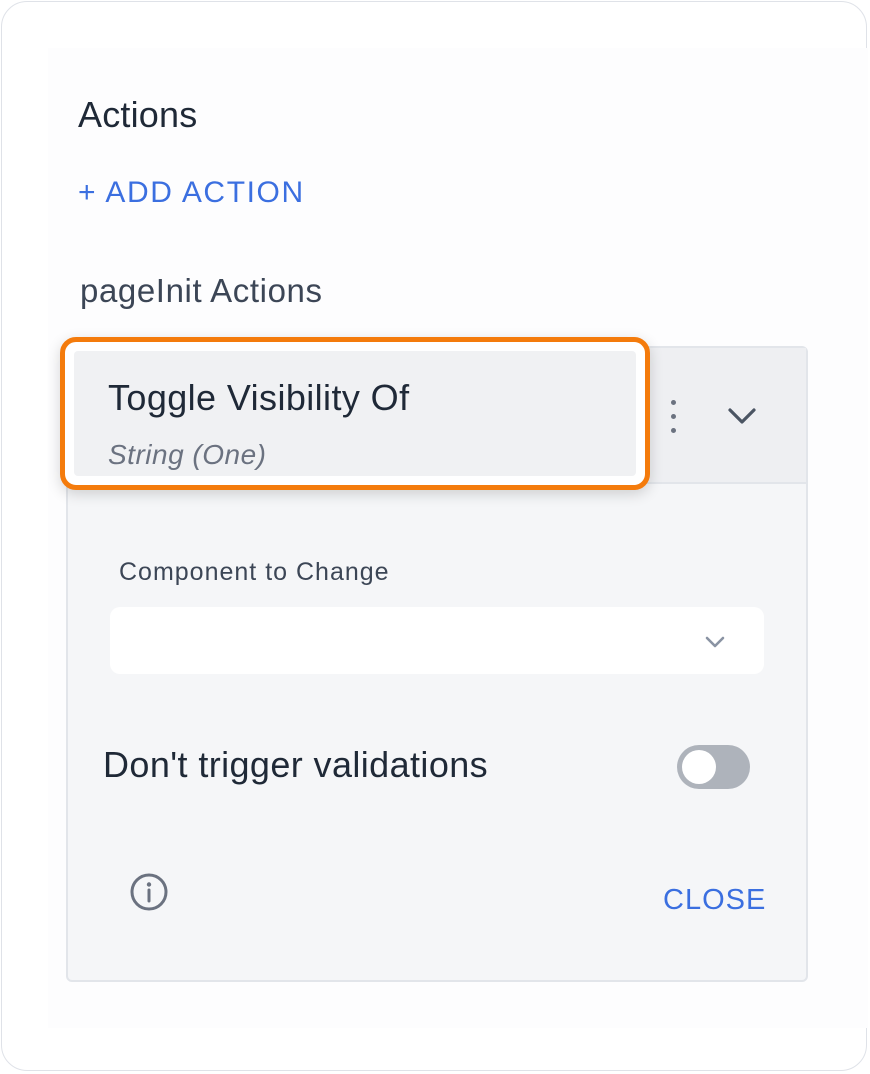 Image resolution: width=870 pixels, height=1074 pixels. What do you see at coordinates (742, 416) in the screenshot?
I see `chevron-down-icon` at bounding box center [742, 416].